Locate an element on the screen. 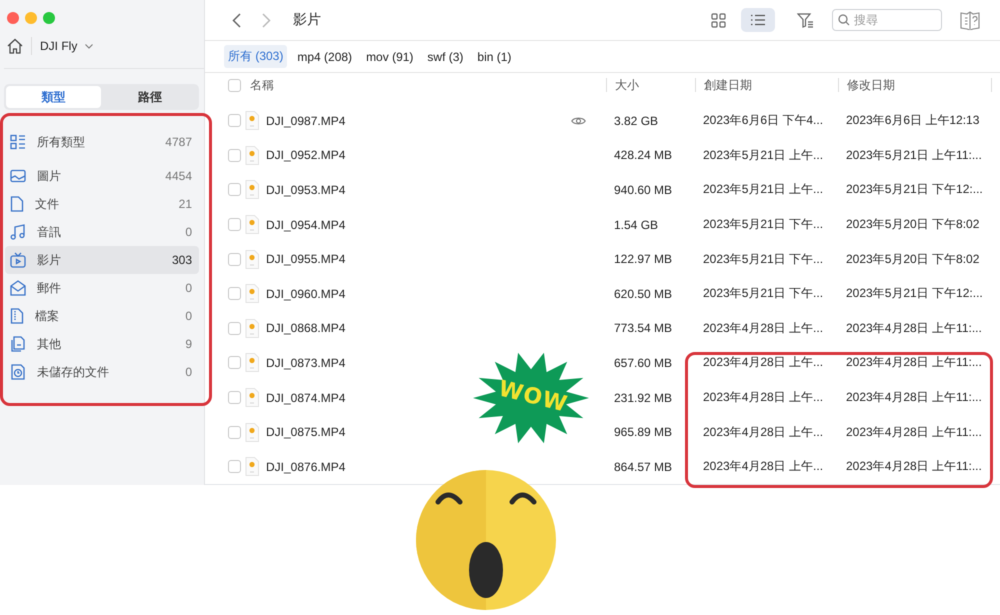 This screenshot has width=1000, height=615. filter-chip: 所有 (303) is located at coordinates (256, 56).